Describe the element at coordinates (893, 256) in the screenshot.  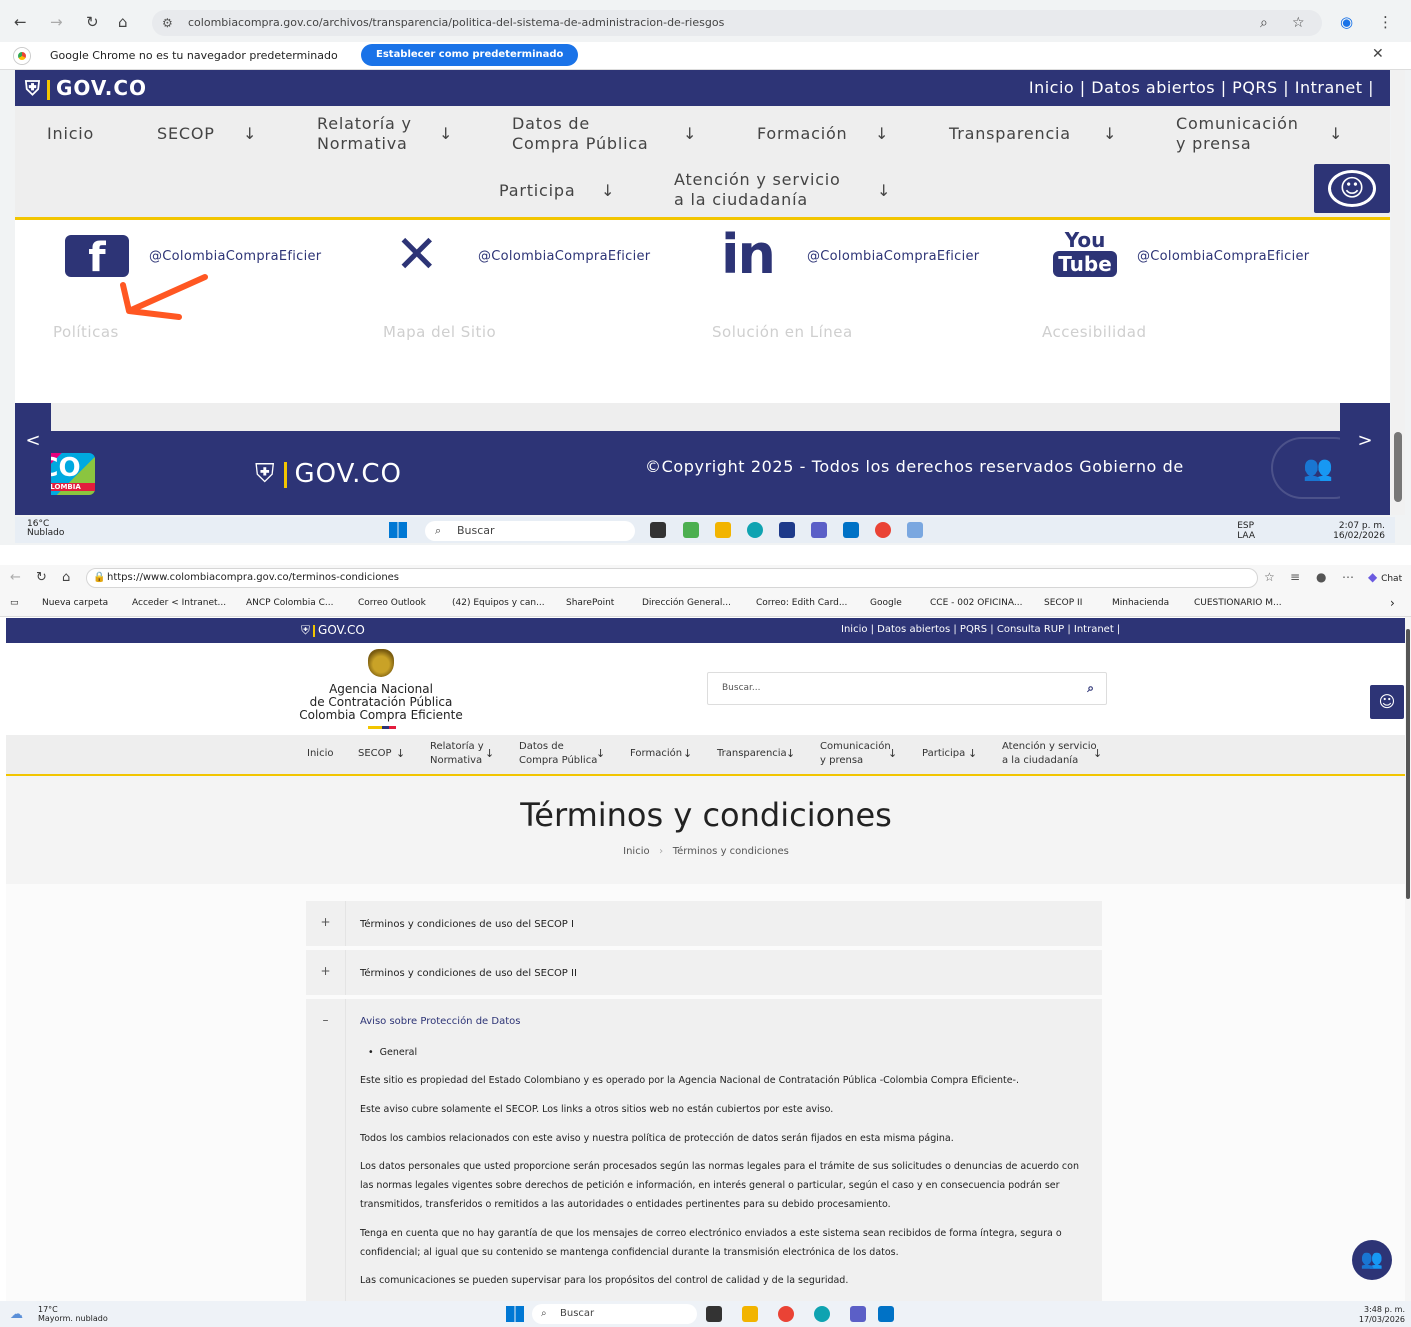
I see `linkedin-handle: @ColombiaCompraEficier` at that location.